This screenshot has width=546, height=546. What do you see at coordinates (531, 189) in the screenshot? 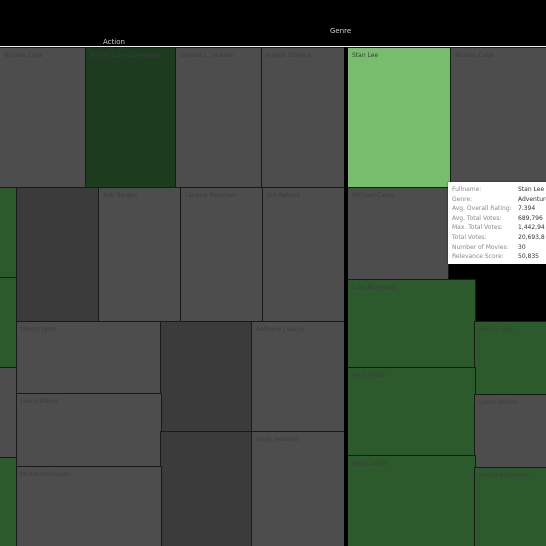
I see `tooltip-value: Stan Lee` at bounding box center [531, 189].